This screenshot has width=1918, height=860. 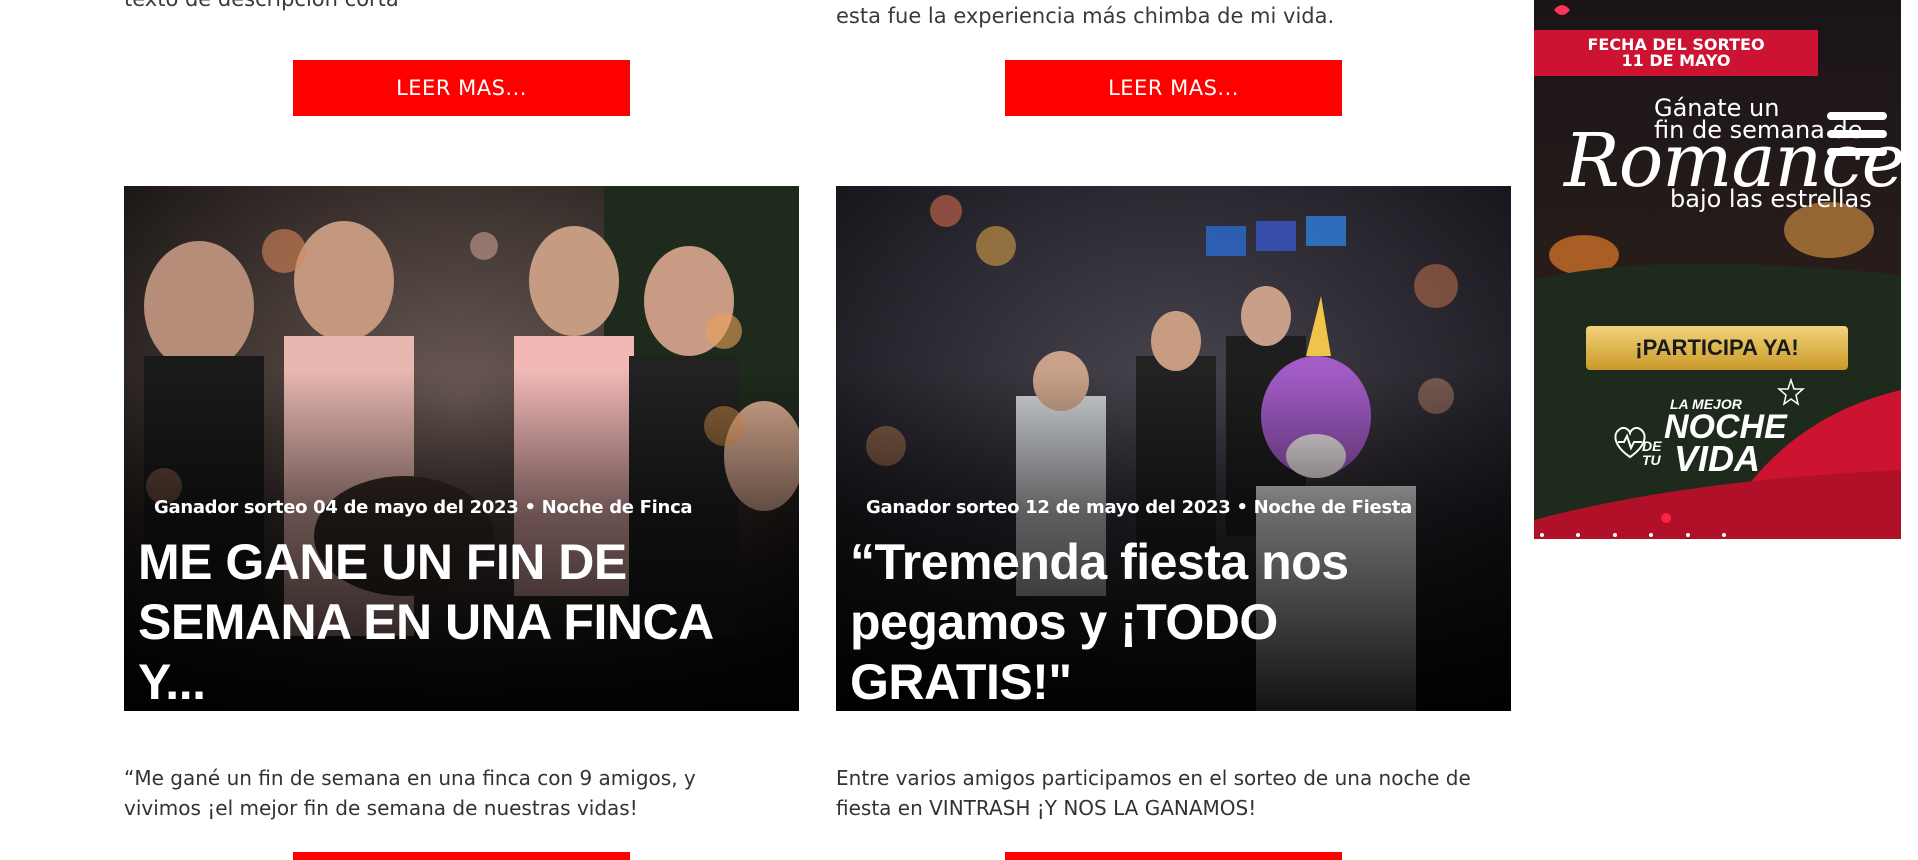 I want to click on carousel-dots, so click(x=1647, y=531).